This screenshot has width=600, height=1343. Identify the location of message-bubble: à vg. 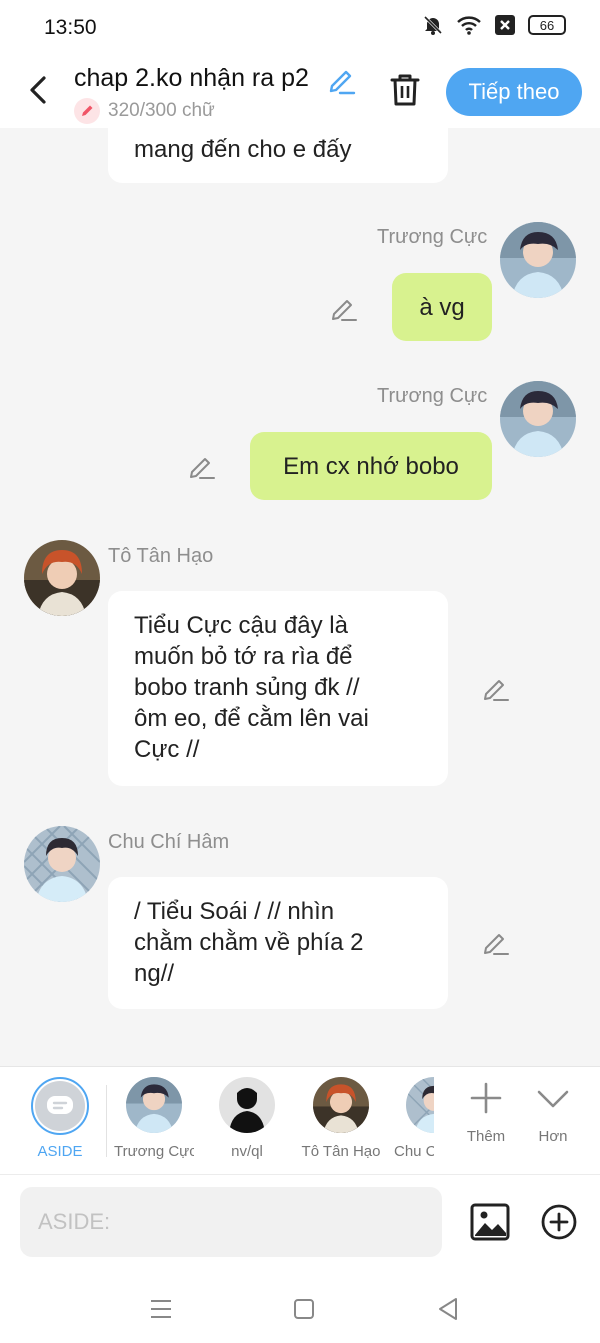
(442, 307).